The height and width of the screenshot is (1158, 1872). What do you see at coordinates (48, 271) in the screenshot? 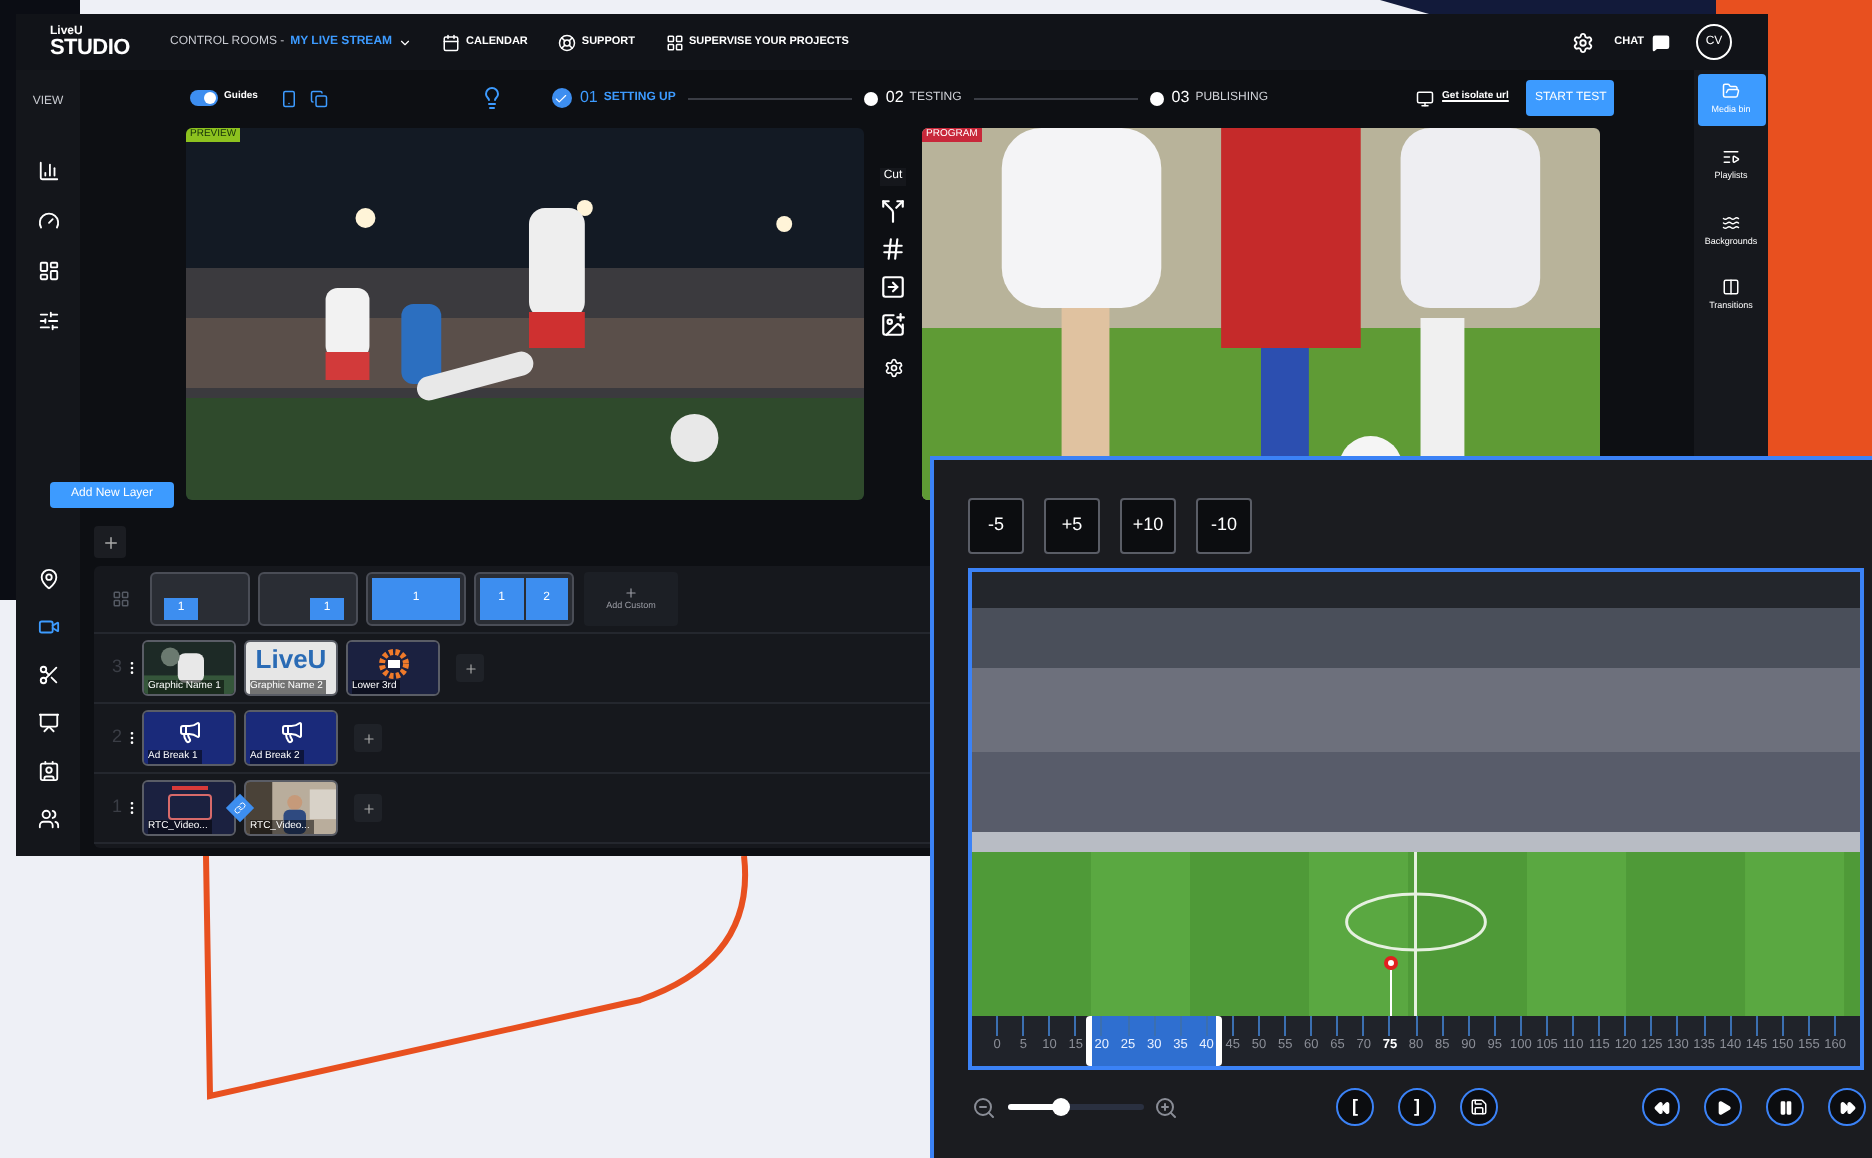
I see `dashboard-icon` at bounding box center [48, 271].